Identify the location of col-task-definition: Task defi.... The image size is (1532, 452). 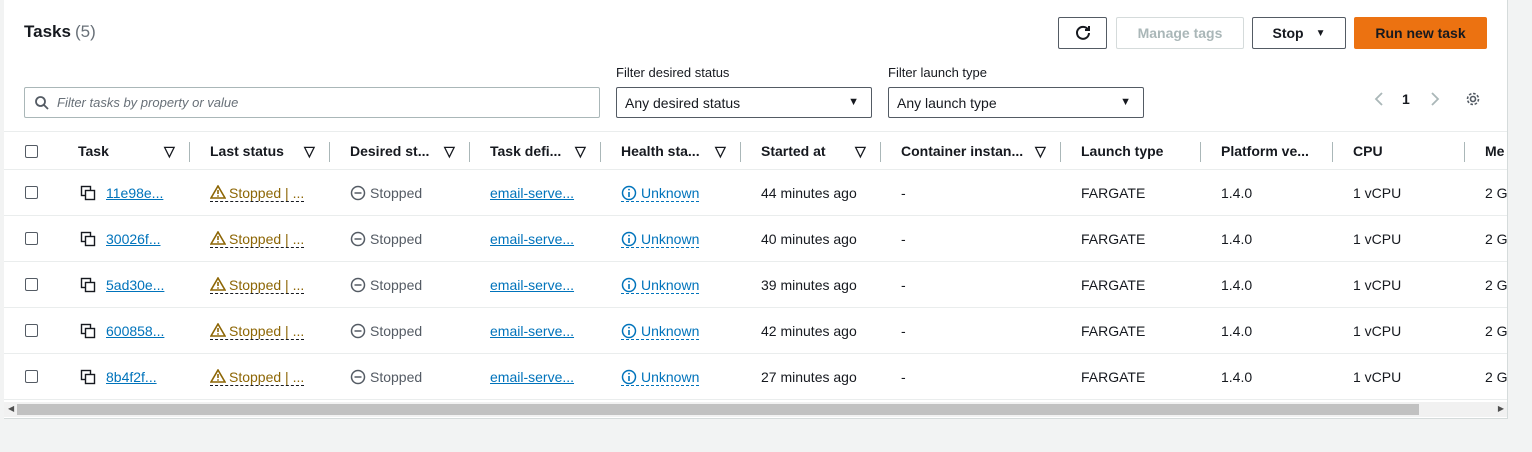
(525, 151).